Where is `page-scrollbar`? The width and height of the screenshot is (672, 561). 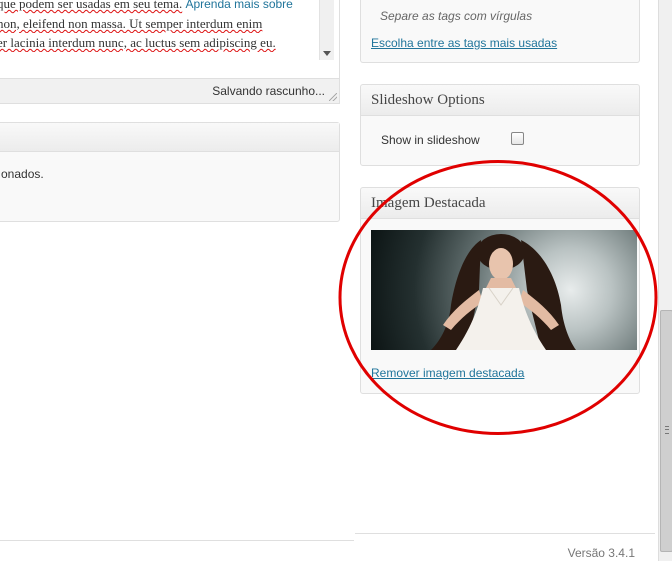
page-scrollbar is located at coordinates (665, 280).